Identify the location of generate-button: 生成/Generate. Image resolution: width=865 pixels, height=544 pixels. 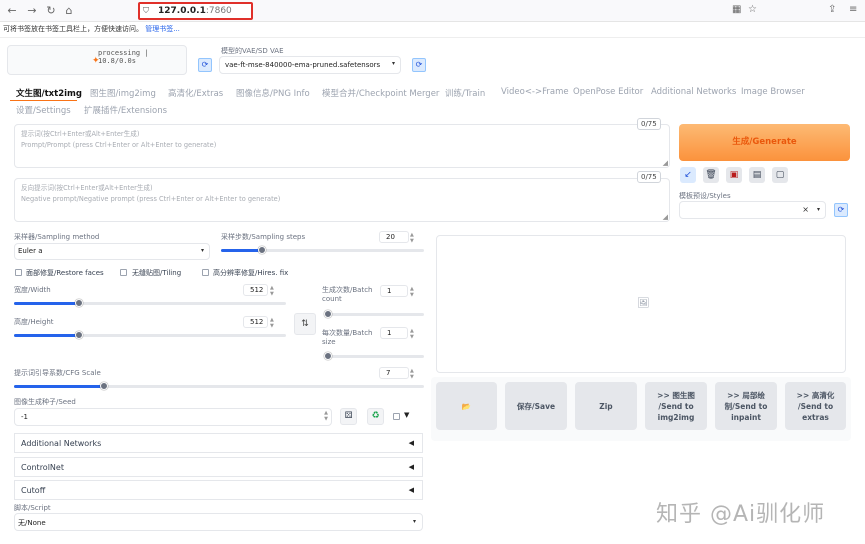
(764, 142).